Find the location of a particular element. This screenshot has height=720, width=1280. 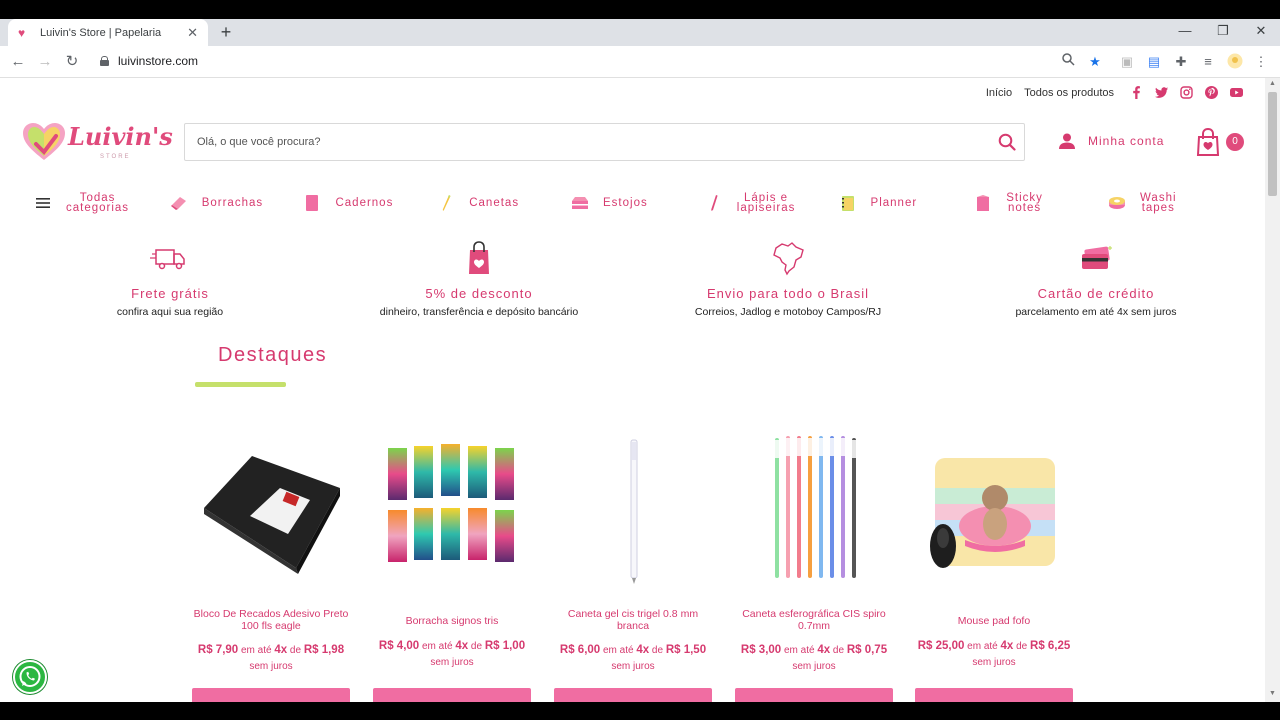

browser-tab: ♥ Luivin's Store | Papelaria ✕ is located at coordinates (108, 32).